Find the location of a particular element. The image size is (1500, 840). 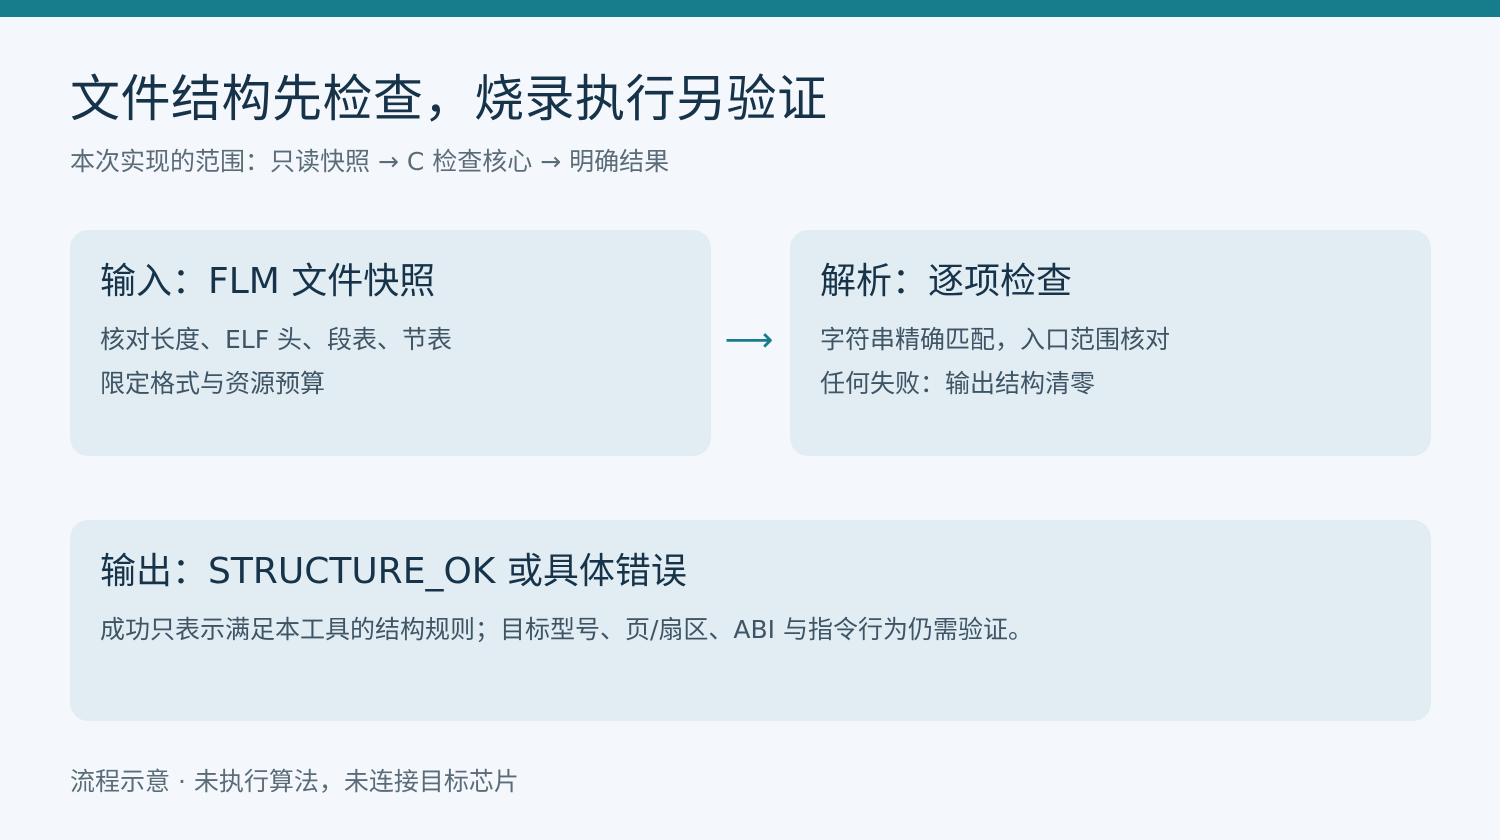

top-accent-bar is located at coordinates (750, 8).